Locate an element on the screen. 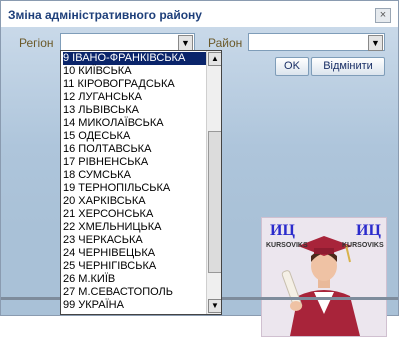 The height and width of the screenshot is (337, 399). district-label: Район is located at coordinates (225, 43).